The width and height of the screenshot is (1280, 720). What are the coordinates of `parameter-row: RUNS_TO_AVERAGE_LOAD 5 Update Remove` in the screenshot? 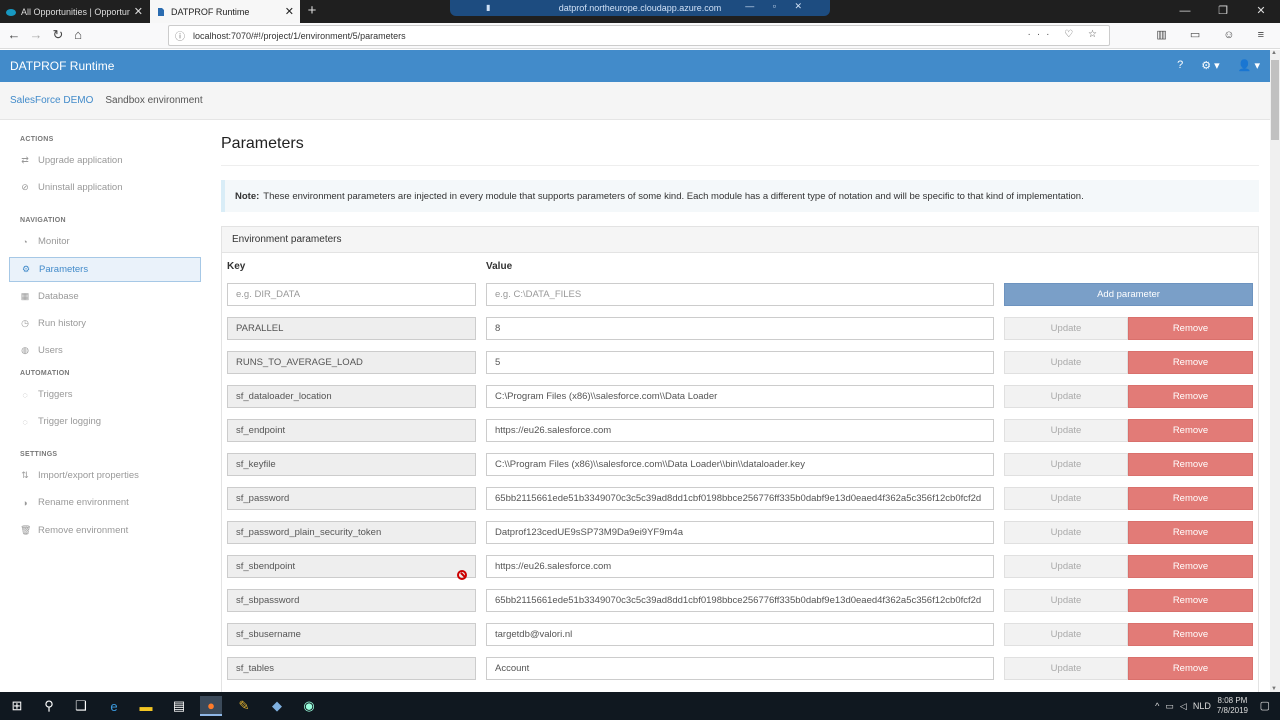 It's located at (741, 362).